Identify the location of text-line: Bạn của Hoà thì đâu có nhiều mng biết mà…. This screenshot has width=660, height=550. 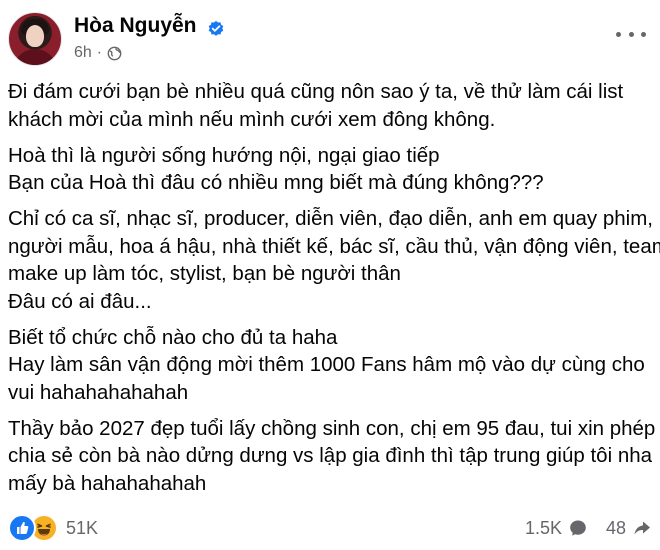
(276, 182).